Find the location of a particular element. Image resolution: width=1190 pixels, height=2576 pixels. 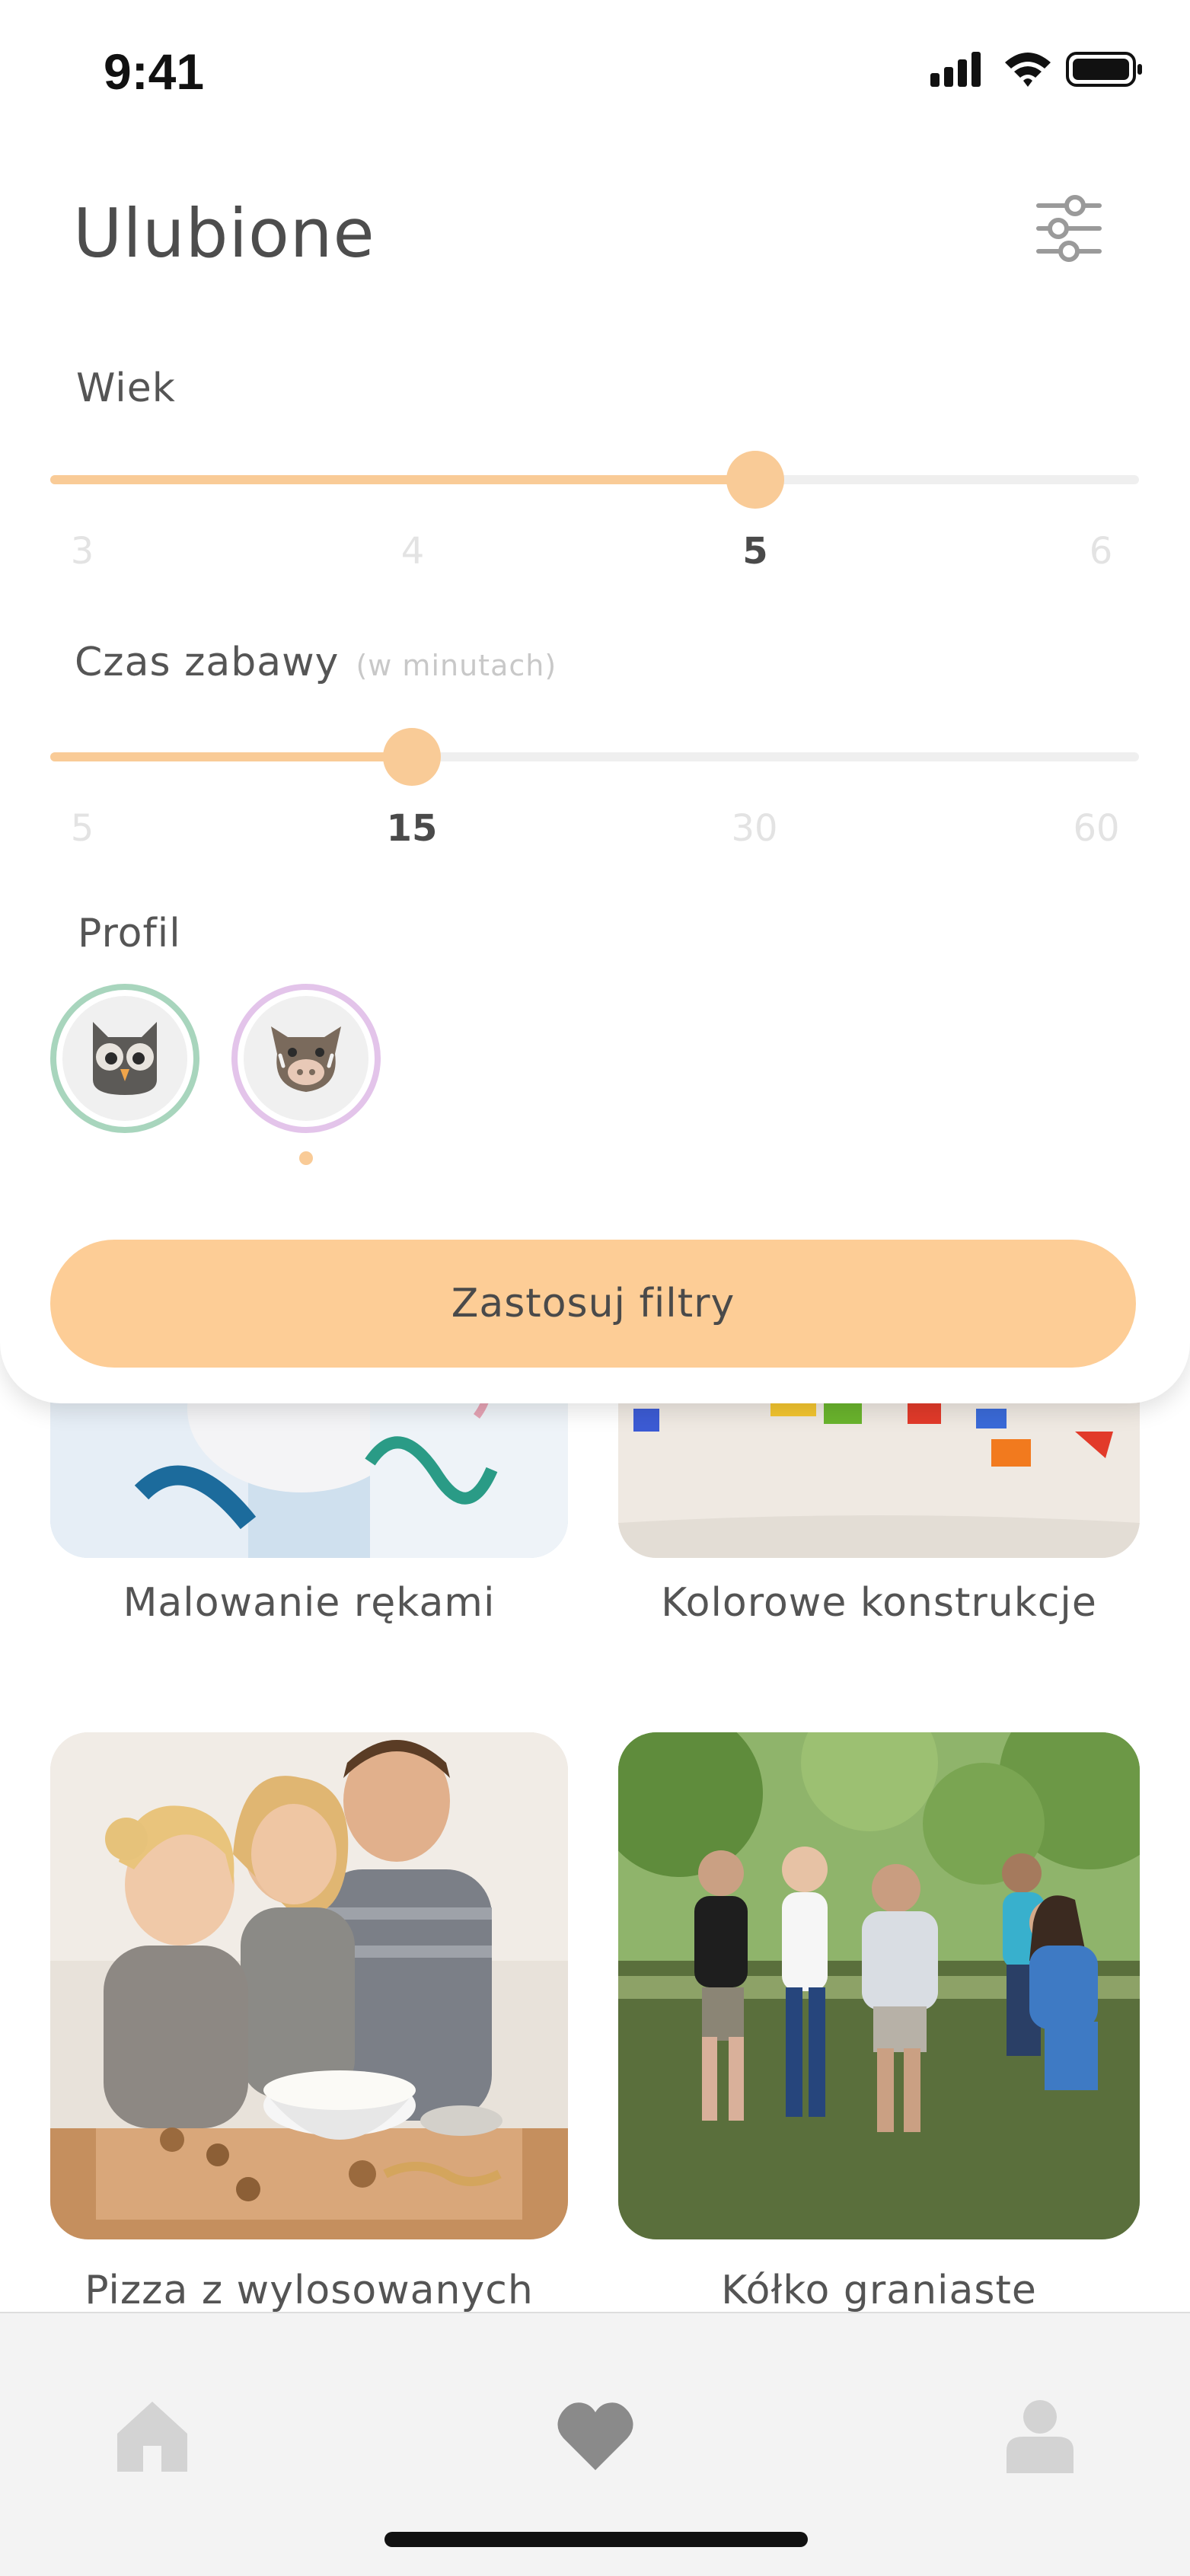

heart-icon is located at coordinates (595, 2436).